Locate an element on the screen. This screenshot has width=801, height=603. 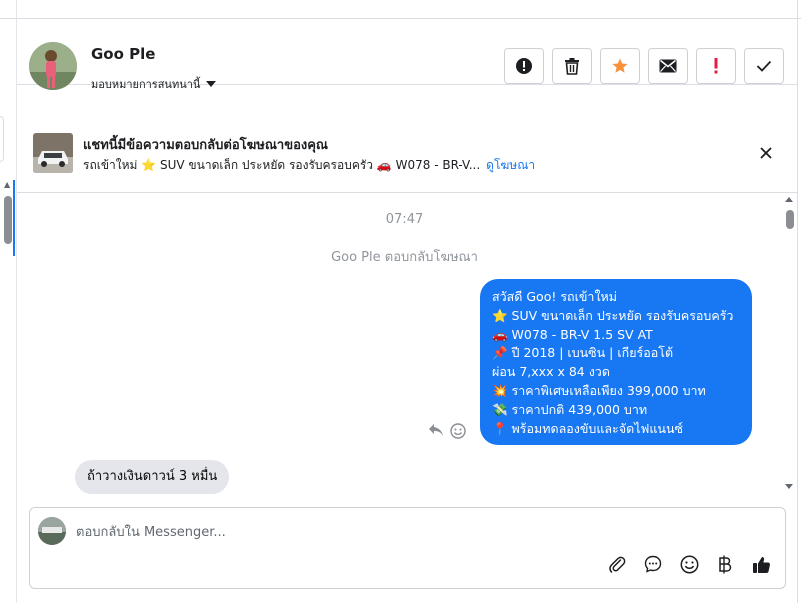
saved-replies-button is located at coordinates (653, 564).